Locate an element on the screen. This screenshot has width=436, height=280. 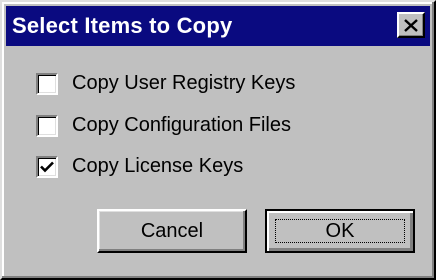
close-button is located at coordinates (411, 25).